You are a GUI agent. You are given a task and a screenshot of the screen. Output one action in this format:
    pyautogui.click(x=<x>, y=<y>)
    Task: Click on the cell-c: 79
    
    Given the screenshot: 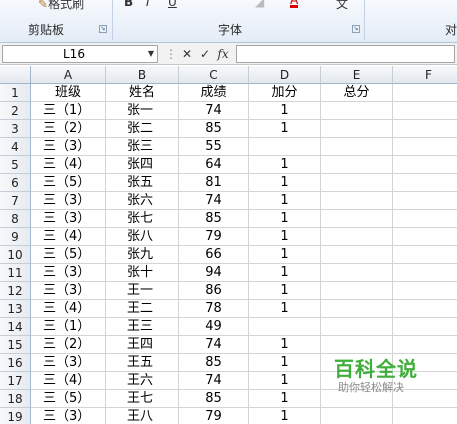 What is the action you would take?
    pyautogui.click(x=214, y=237)
    